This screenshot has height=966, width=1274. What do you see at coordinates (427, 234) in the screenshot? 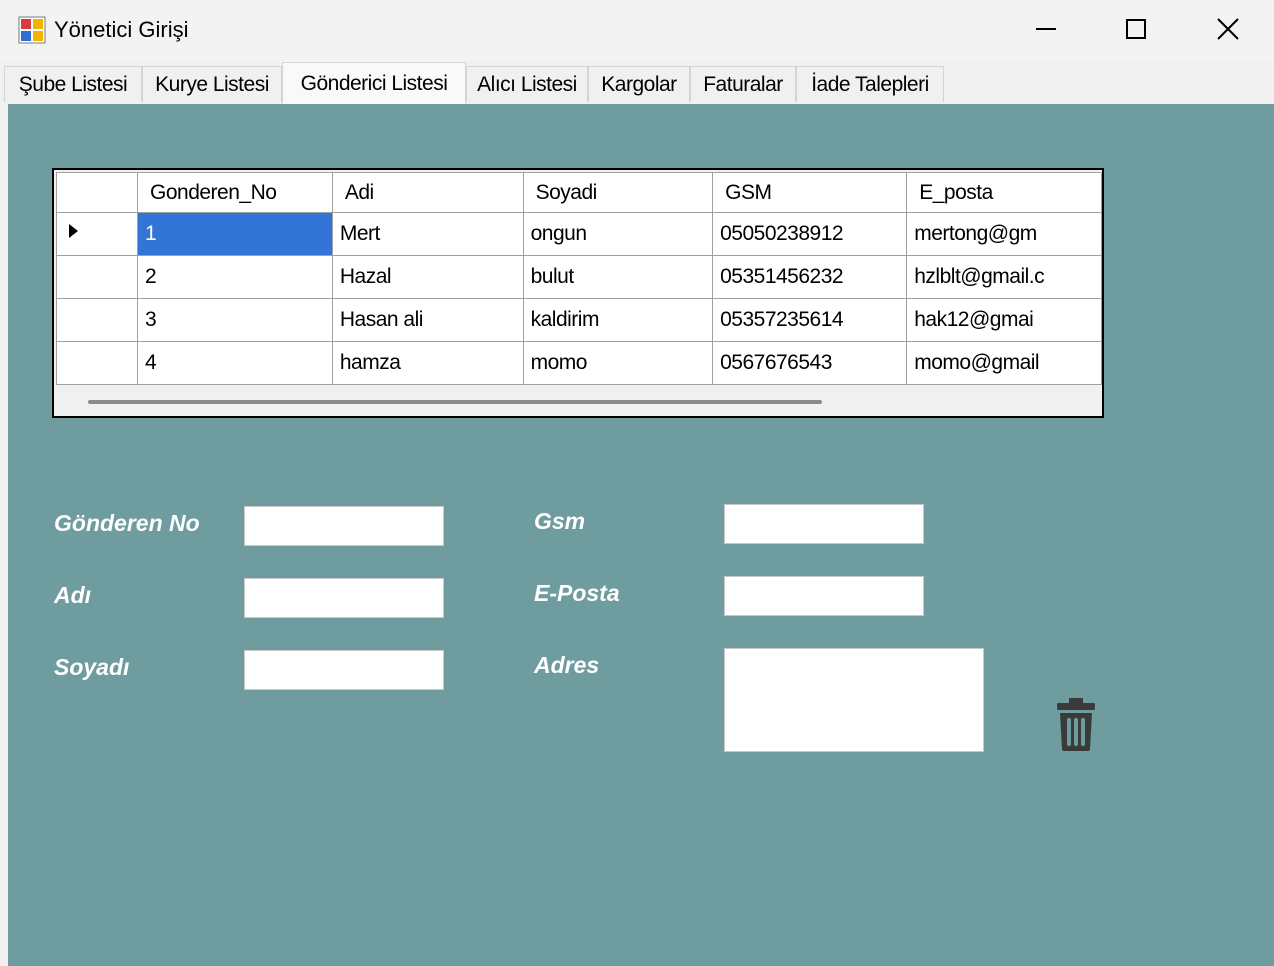
I see `grid-cell: Mert` at bounding box center [427, 234].